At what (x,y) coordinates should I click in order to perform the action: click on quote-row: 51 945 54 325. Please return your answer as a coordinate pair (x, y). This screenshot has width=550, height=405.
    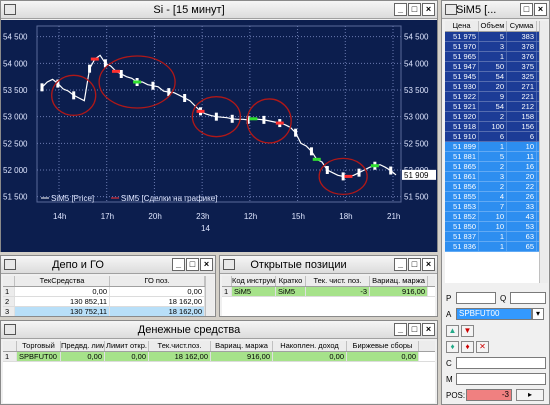
    Looking at the image, I should click on (492, 77).